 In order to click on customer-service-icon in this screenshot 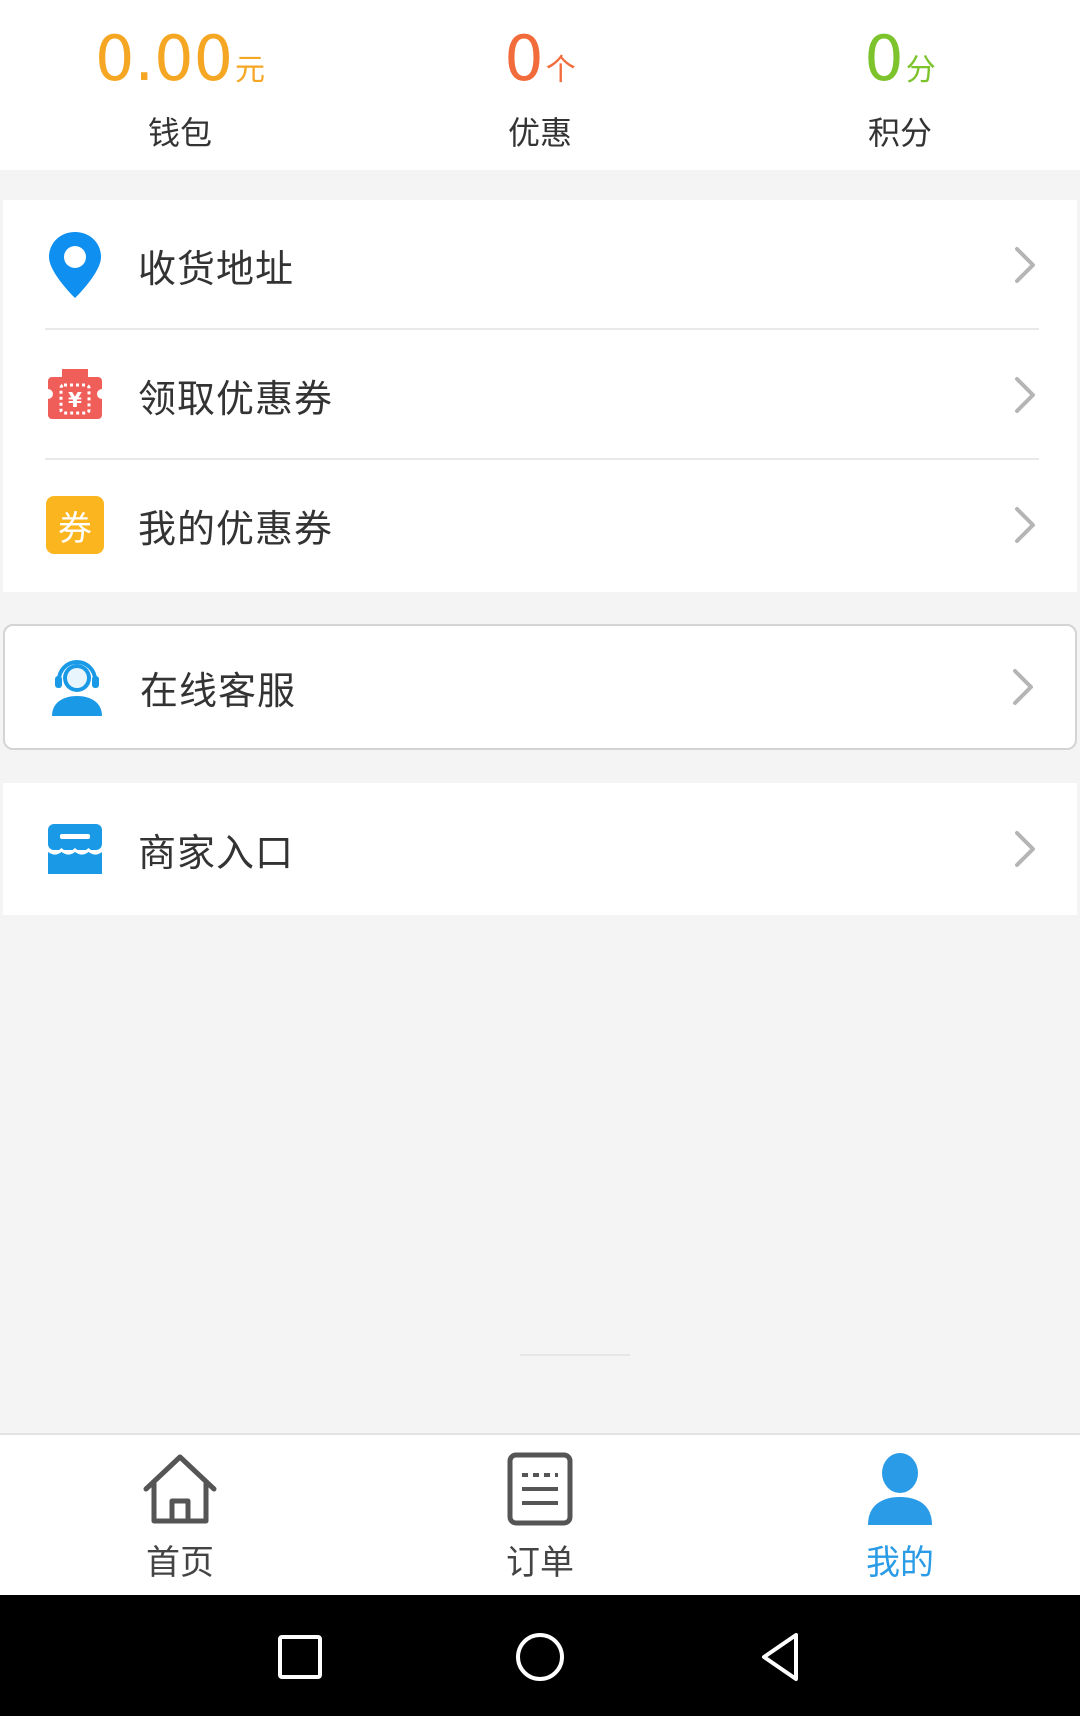, I will do `click(77, 687)`.